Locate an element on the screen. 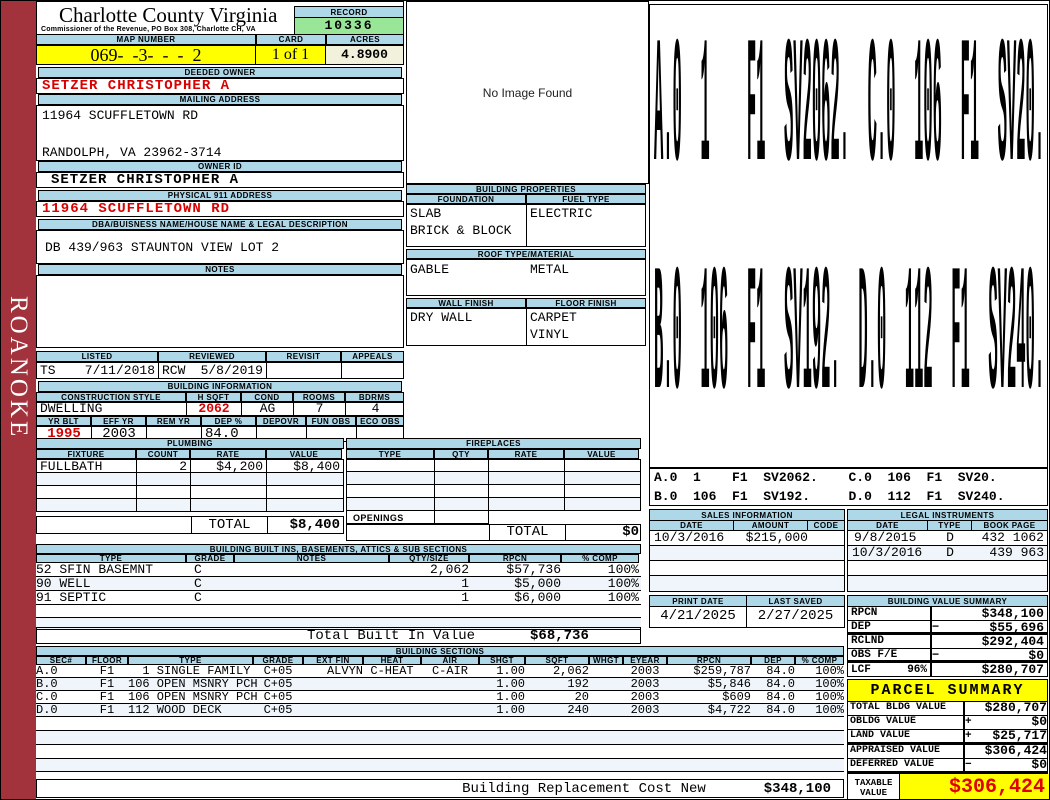  sections-total-row: Building Replacement Cost New $348,100 is located at coordinates (440, 788).